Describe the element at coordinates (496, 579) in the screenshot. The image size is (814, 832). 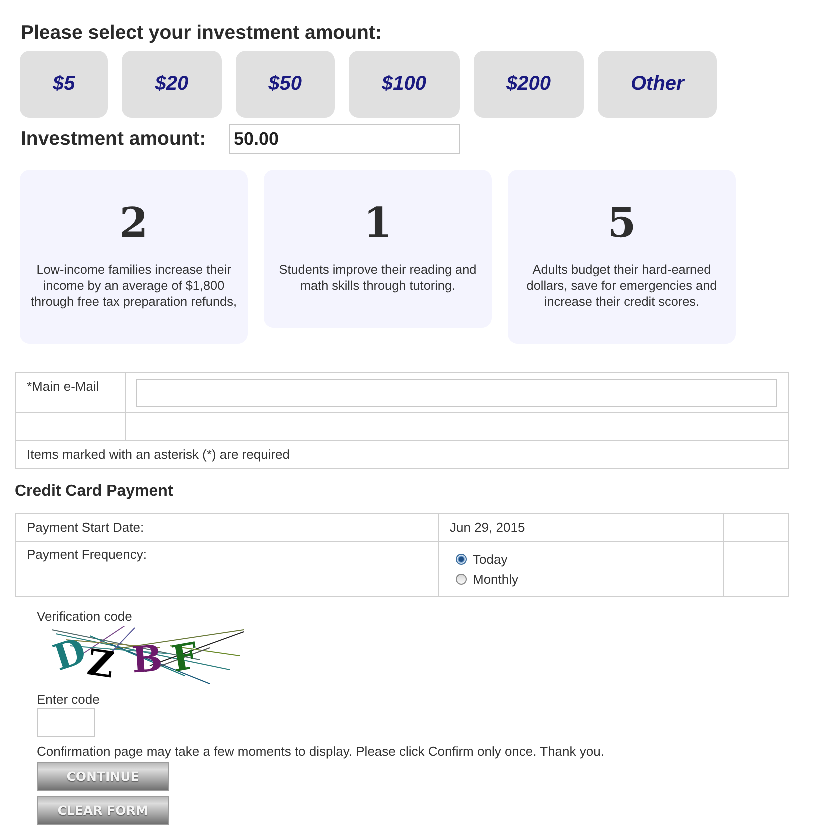
I see `radio-label: Monthly` at that location.